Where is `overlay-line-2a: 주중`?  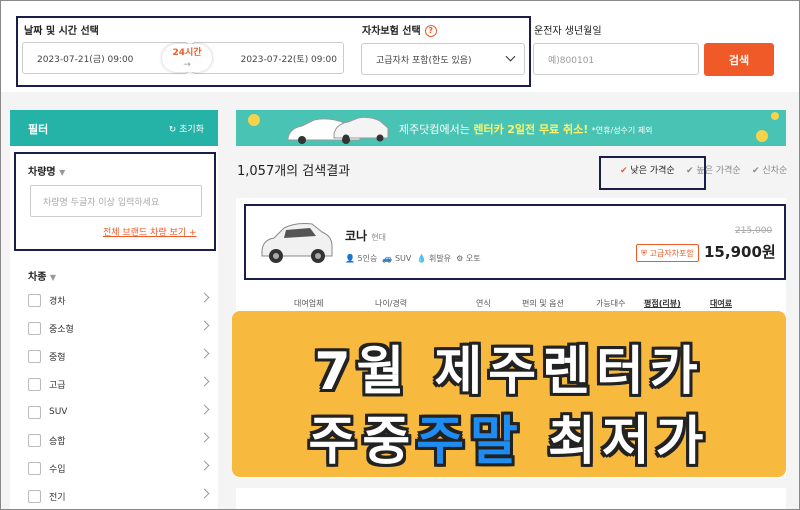 overlay-line-2a: 주중 is located at coordinates (362, 442).